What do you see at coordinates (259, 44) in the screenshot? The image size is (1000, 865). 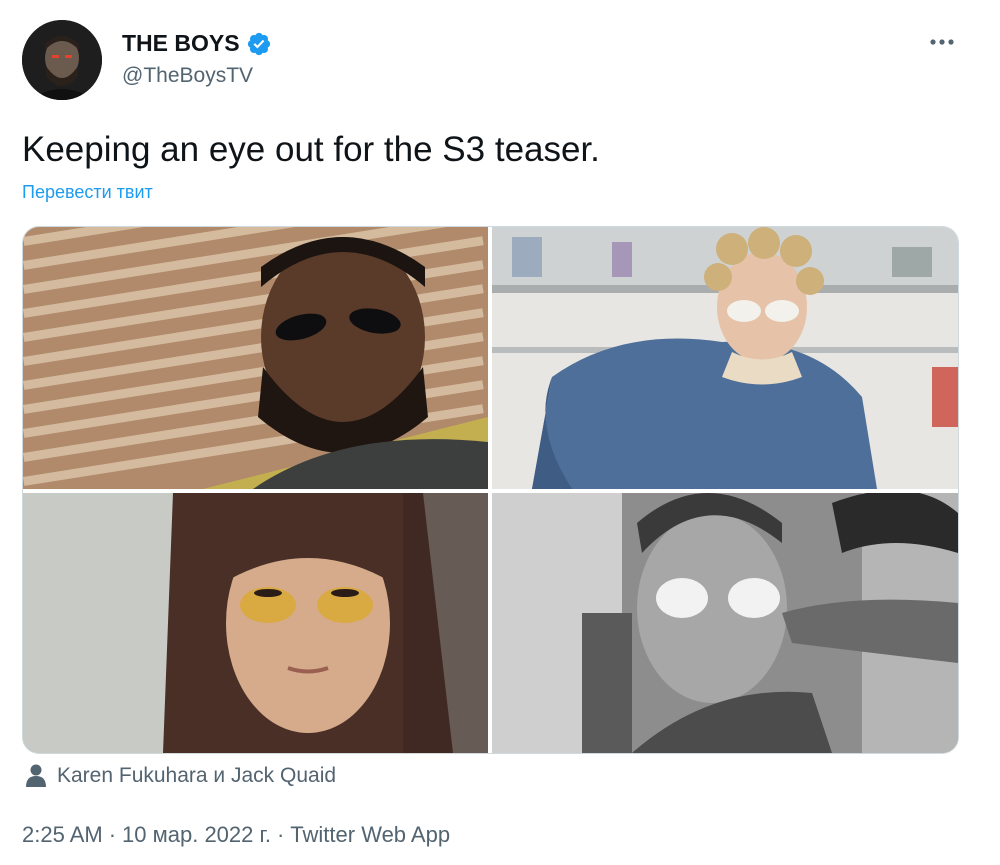 I see `verified-badge-icon` at bounding box center [259, 44].